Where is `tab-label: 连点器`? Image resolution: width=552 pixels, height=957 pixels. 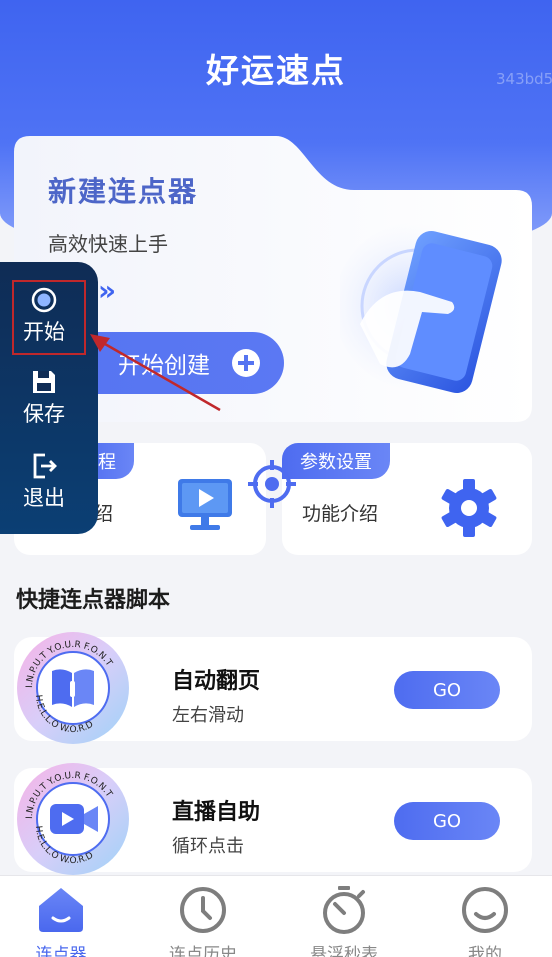 tab-label: 连点器 is located at coordinates (61, 951).